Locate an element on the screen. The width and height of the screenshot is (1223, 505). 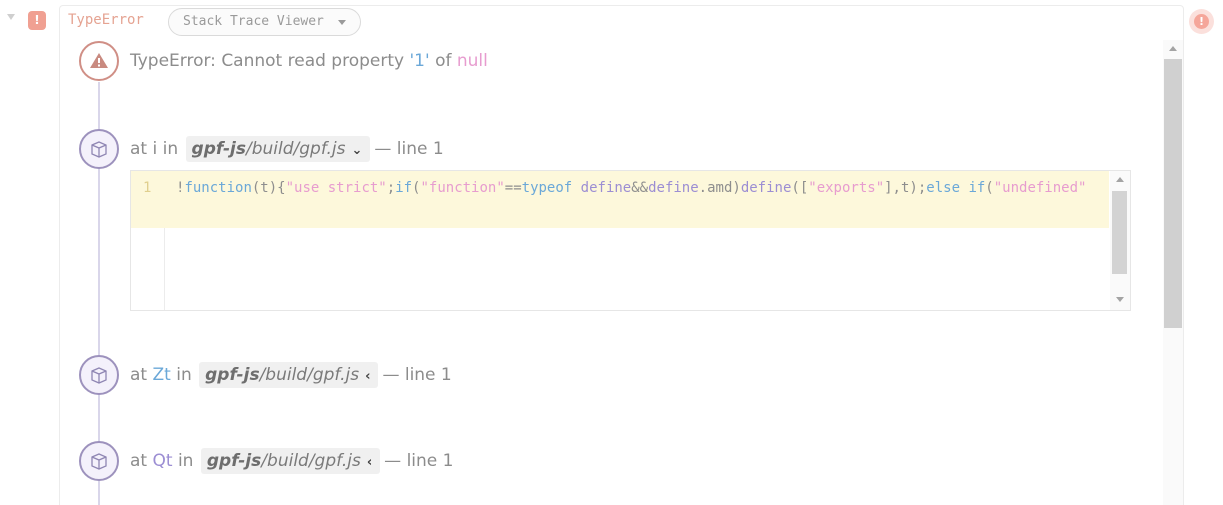
code-token: function is located at coordinates (218, 188).